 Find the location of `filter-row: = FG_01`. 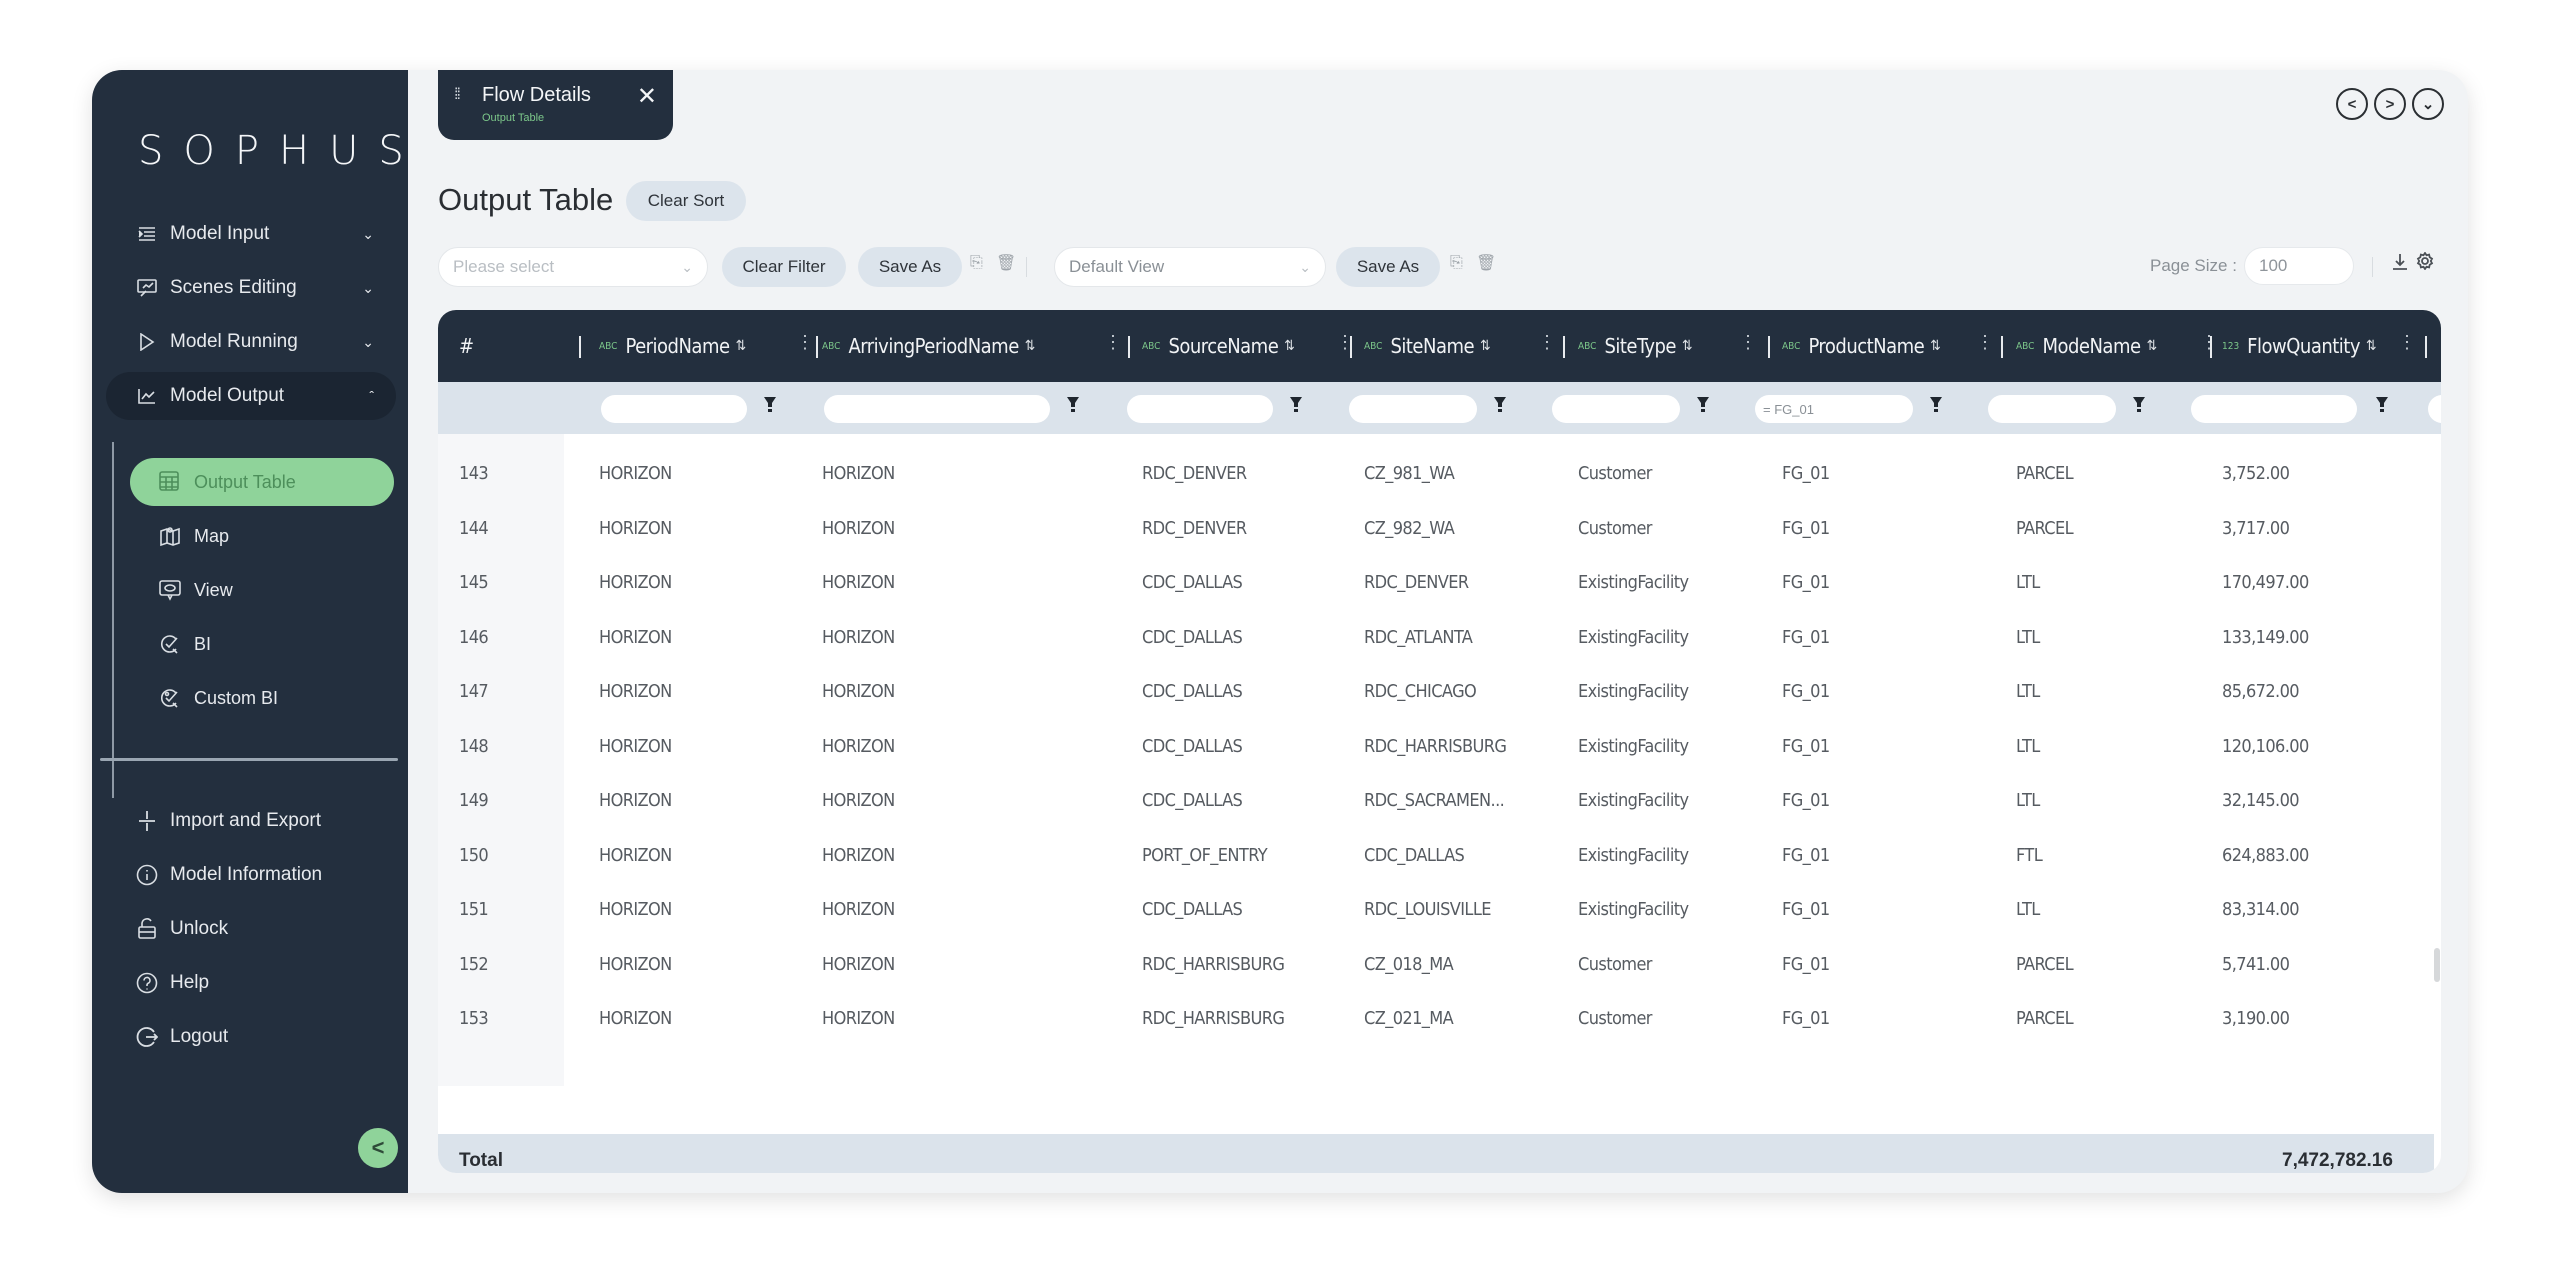

filter-row: = FG_01 is located at coordinates (1439, 408).